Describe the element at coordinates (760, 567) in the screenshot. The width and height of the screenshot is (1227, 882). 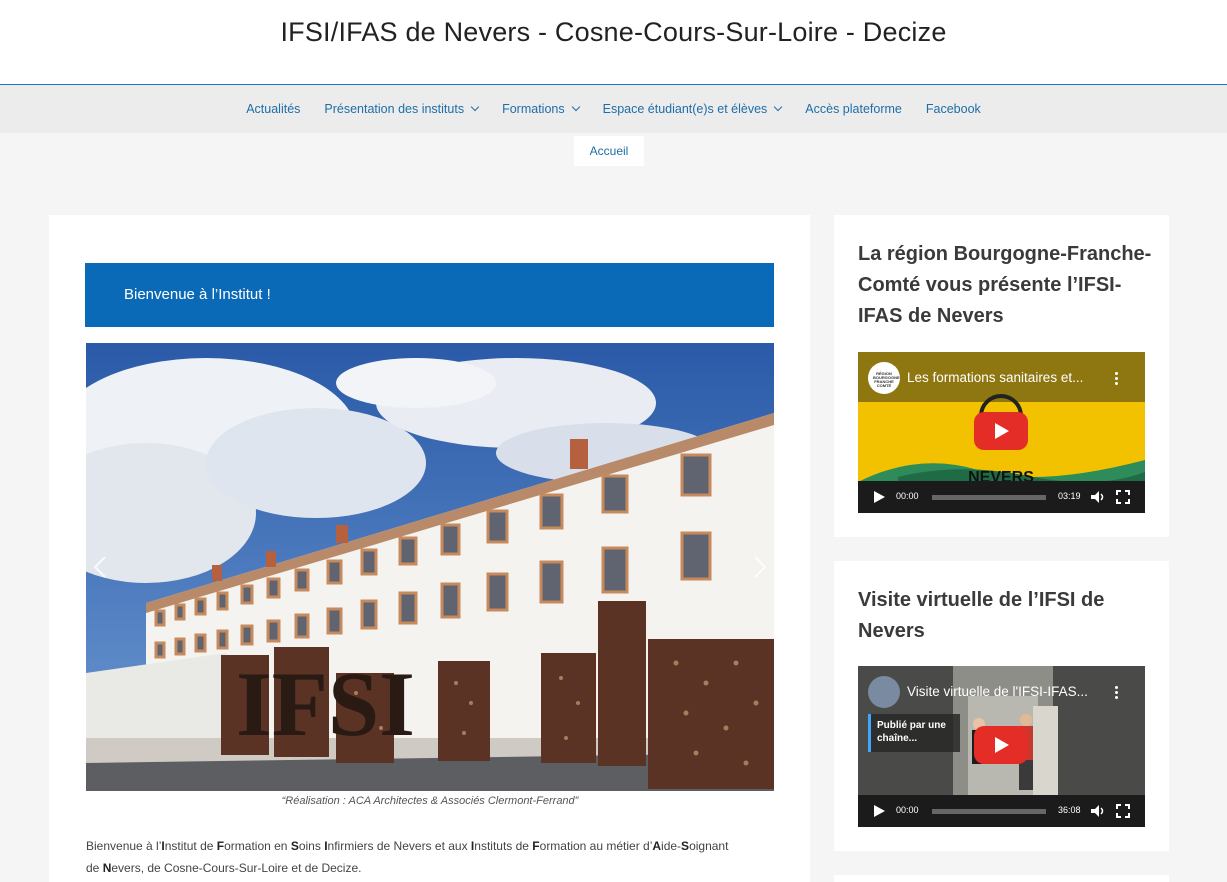
I see `chevron-right-icon` at that location.